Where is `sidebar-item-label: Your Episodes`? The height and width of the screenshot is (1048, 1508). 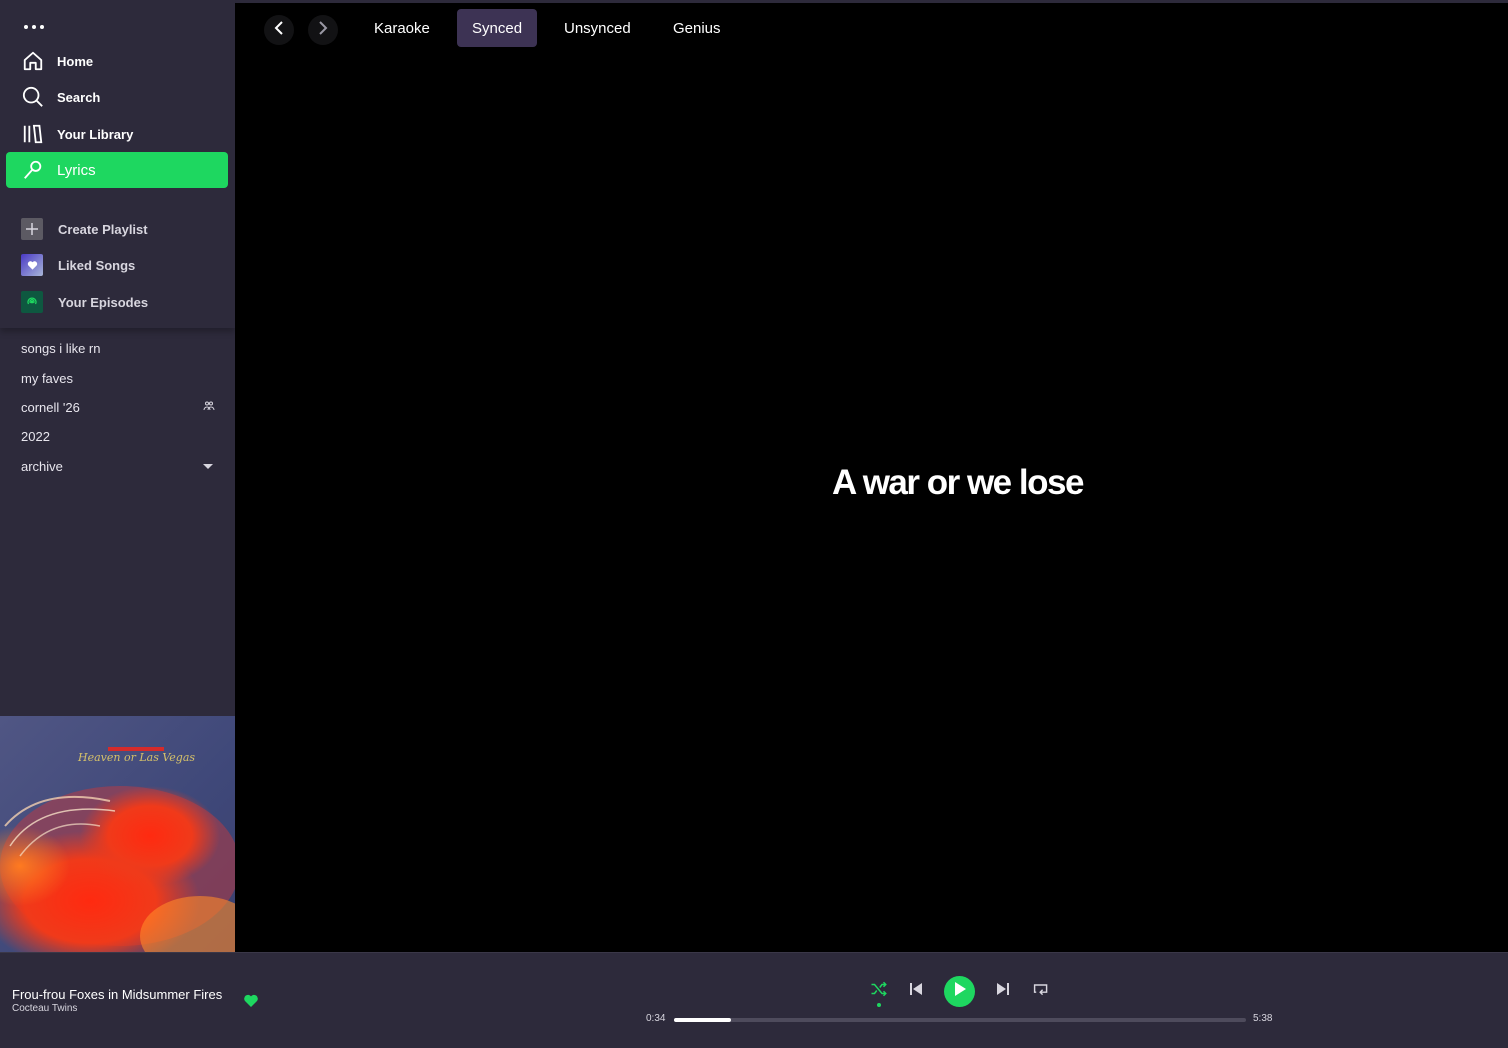 sidebar-item-label: Your Episodes is located at coordinates (103, 302).